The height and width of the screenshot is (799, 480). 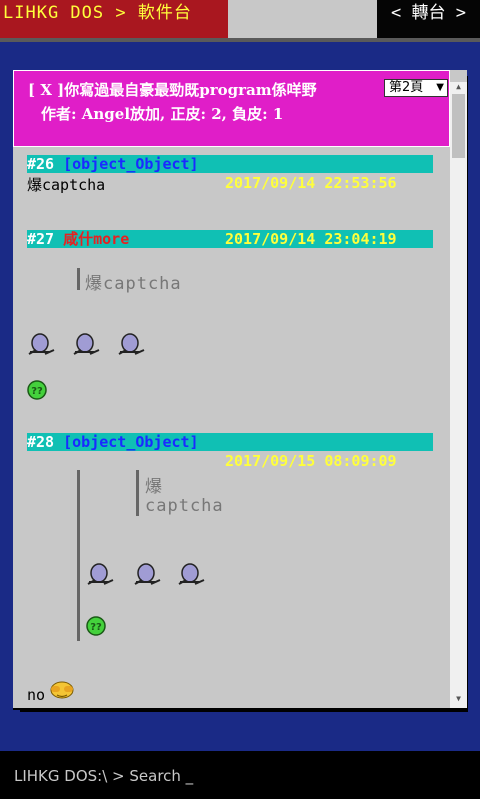 What do you see at coordinates (240, 775) in the screenshot?
I see `command-prompt: LIHKG DOS:\ > Search _` at bounding box center [240, 775].